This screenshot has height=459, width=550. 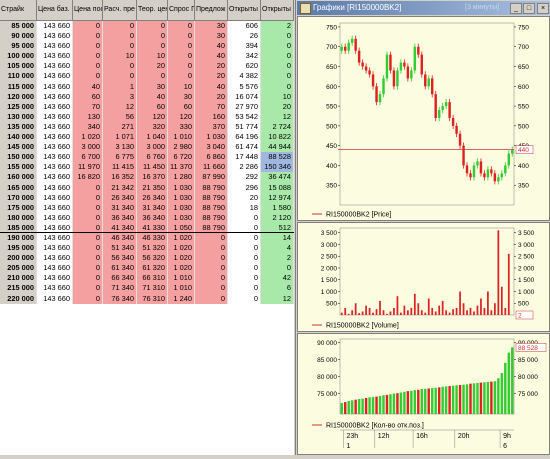 I want to click on strike-cell: 170 000, so click(x=18, y=197).